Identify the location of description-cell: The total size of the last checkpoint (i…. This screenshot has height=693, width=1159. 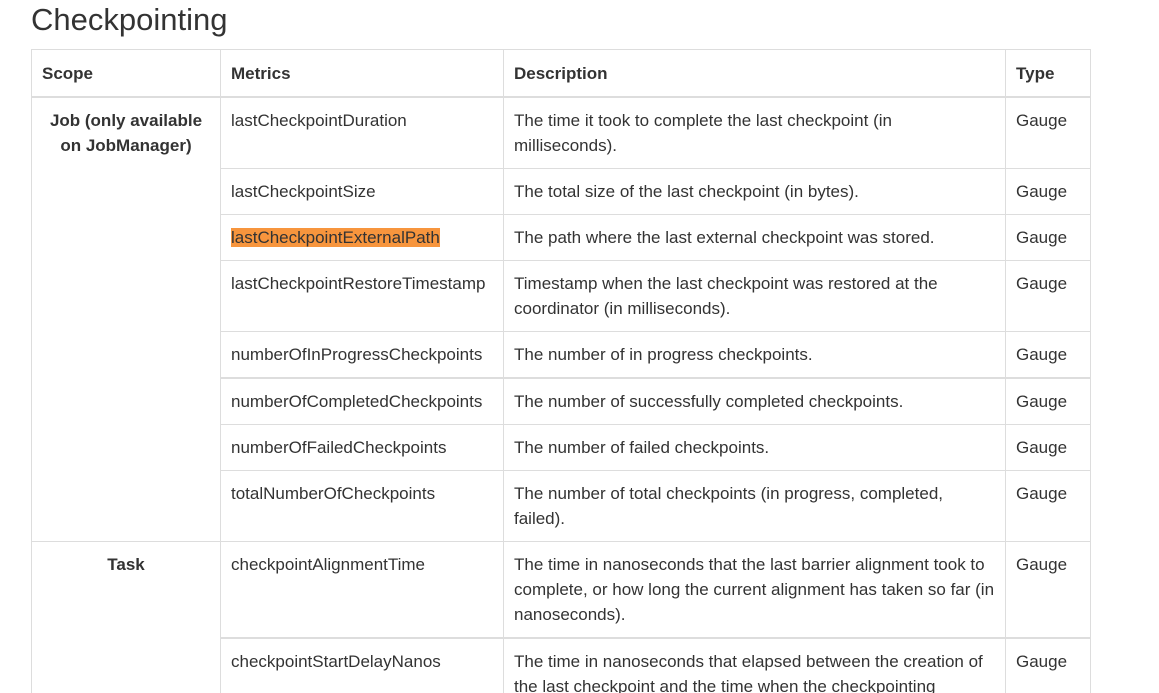
(754, 191).